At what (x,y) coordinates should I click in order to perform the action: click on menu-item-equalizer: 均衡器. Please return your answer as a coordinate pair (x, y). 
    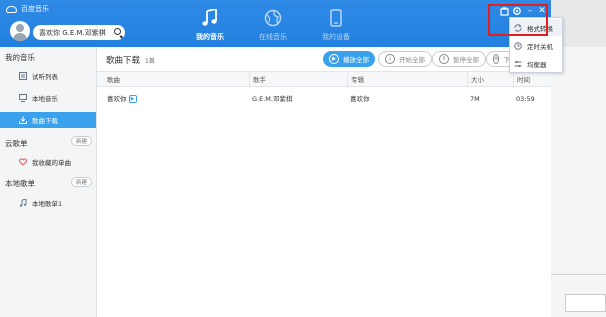
    Looking at the image, I should click on (536, 63).